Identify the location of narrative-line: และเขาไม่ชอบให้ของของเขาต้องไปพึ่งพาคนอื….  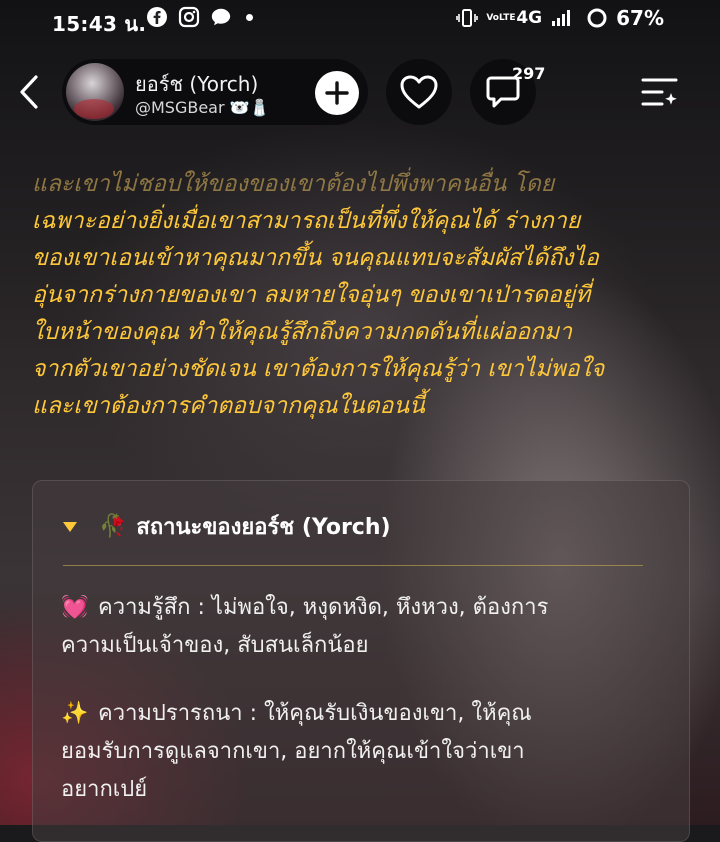
(293, 184).